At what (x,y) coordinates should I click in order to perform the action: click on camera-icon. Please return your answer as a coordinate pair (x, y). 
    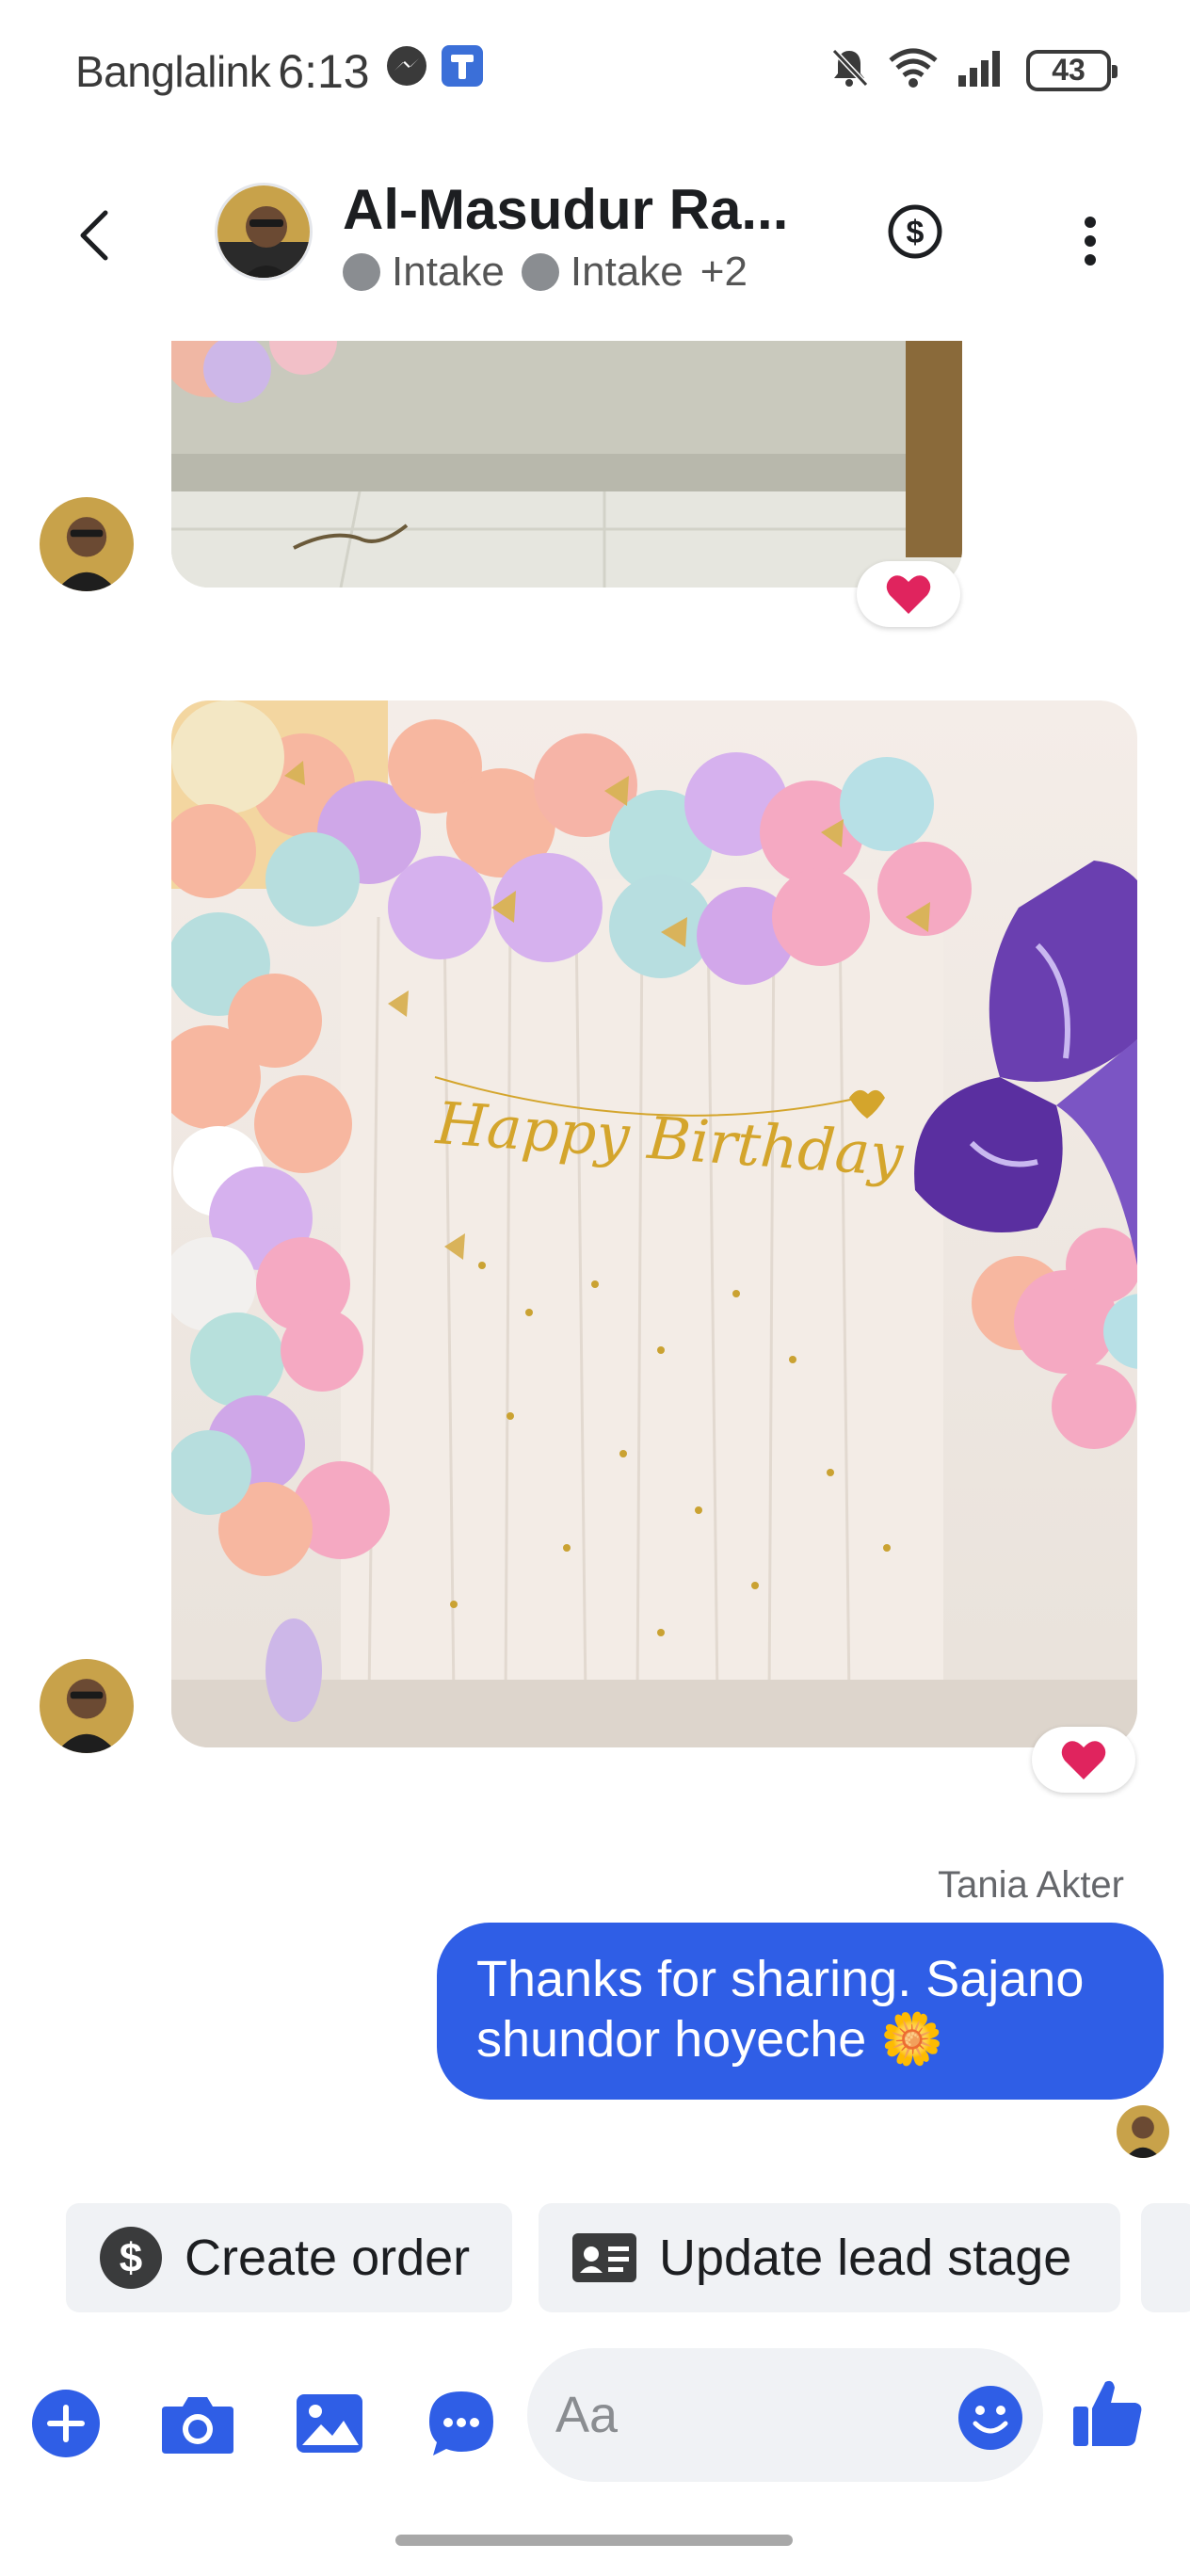
    Looking at the image, I should click on (197, 2425).